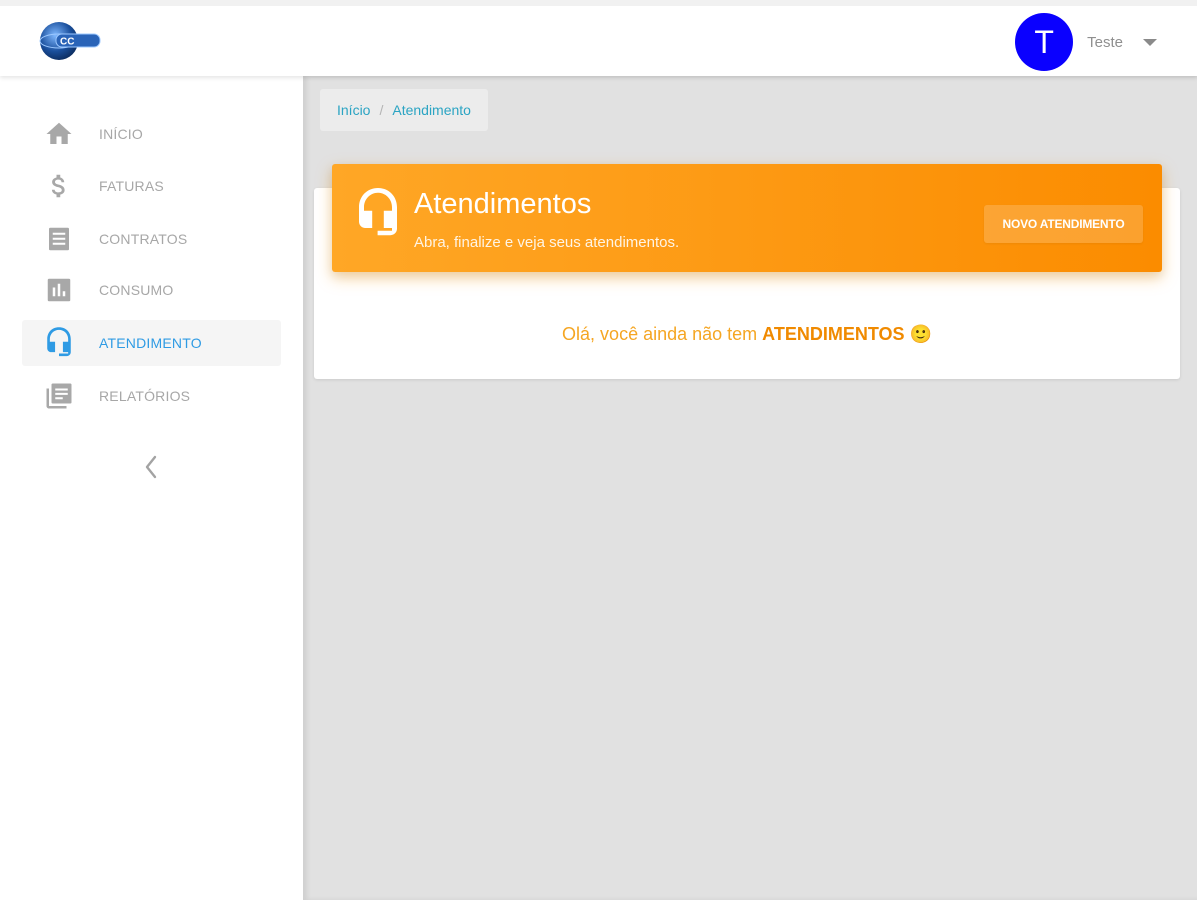 This screenshot has width=1197, height=900. Describe the element at coordinates (431, 110) in the screenshot. I see `breadcrumb-current-link: Atendimento` at that location.